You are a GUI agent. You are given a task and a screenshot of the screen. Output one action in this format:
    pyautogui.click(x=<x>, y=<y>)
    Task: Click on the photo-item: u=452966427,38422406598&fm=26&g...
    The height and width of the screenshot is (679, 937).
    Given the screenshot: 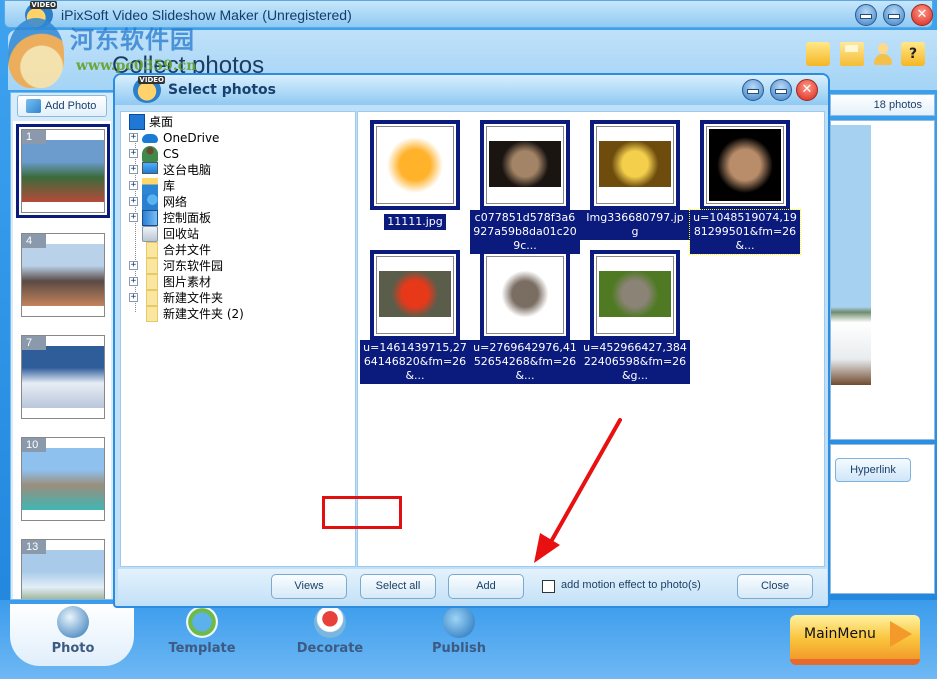 What is the action you would take?
    pyautogui.click(x=635, y=317)
    